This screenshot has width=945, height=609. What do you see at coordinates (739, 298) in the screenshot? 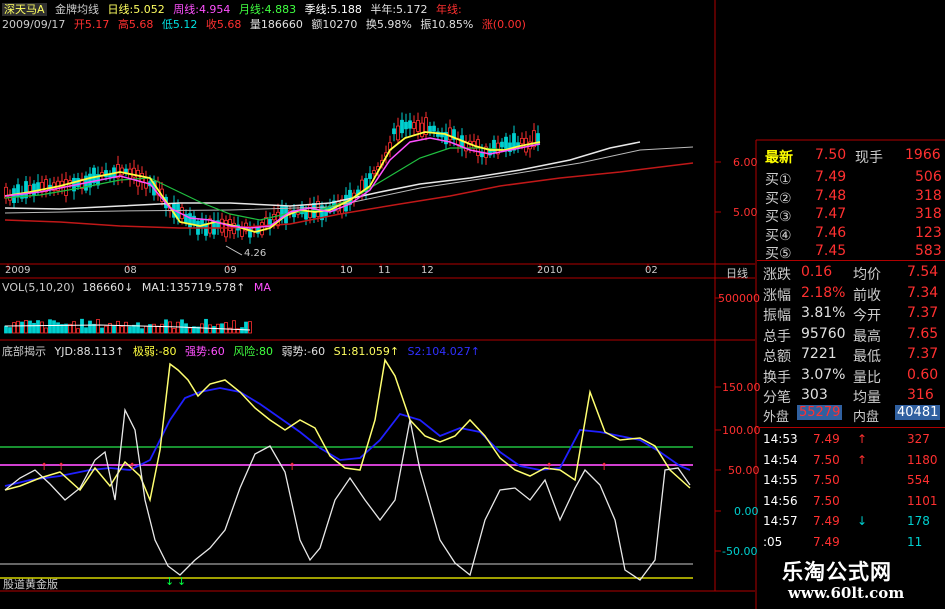
I see `volume-y-label: 500000` at bounding box center [739, 298].